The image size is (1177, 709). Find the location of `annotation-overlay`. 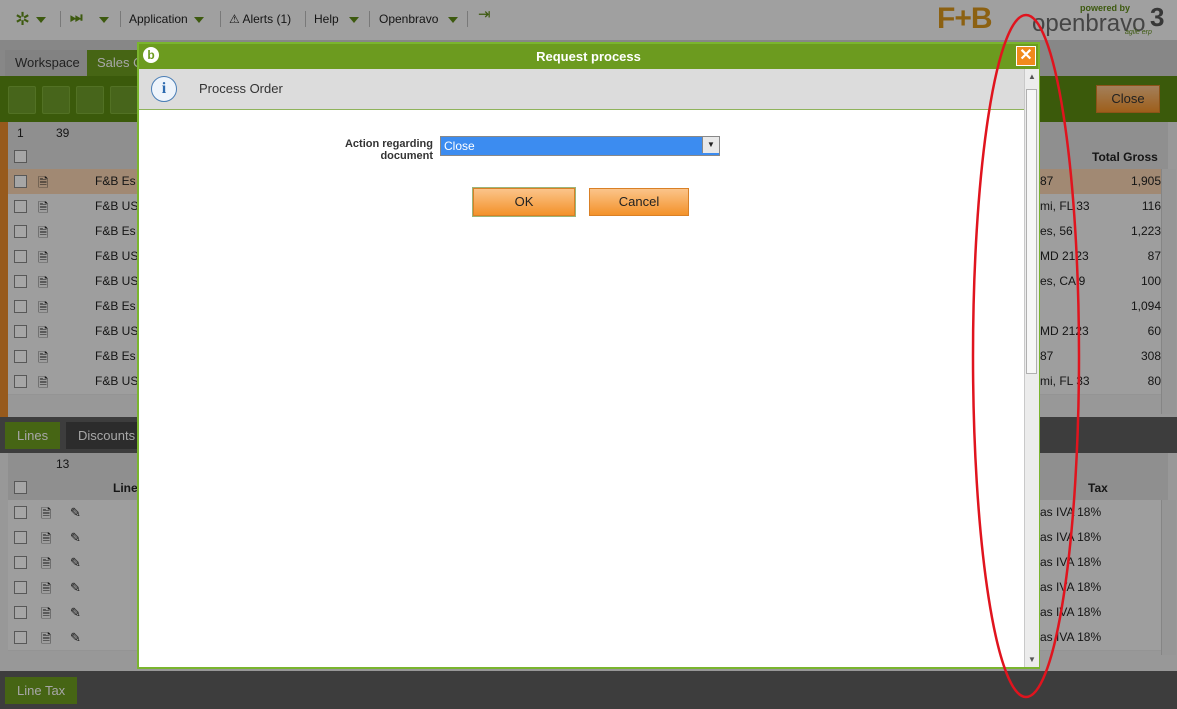

annotation-overlay is located at coordinates (1026, 356).